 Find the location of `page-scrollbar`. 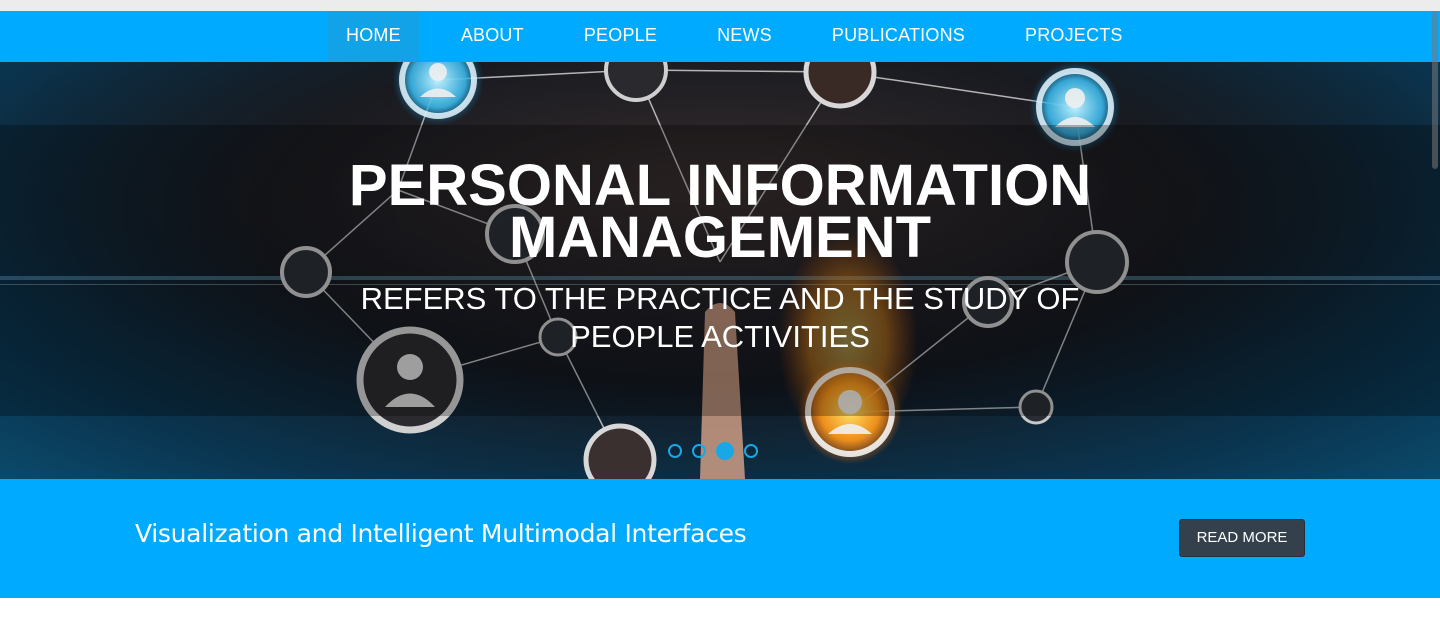

page-scrollbar is located at coordinates (1435, 90).